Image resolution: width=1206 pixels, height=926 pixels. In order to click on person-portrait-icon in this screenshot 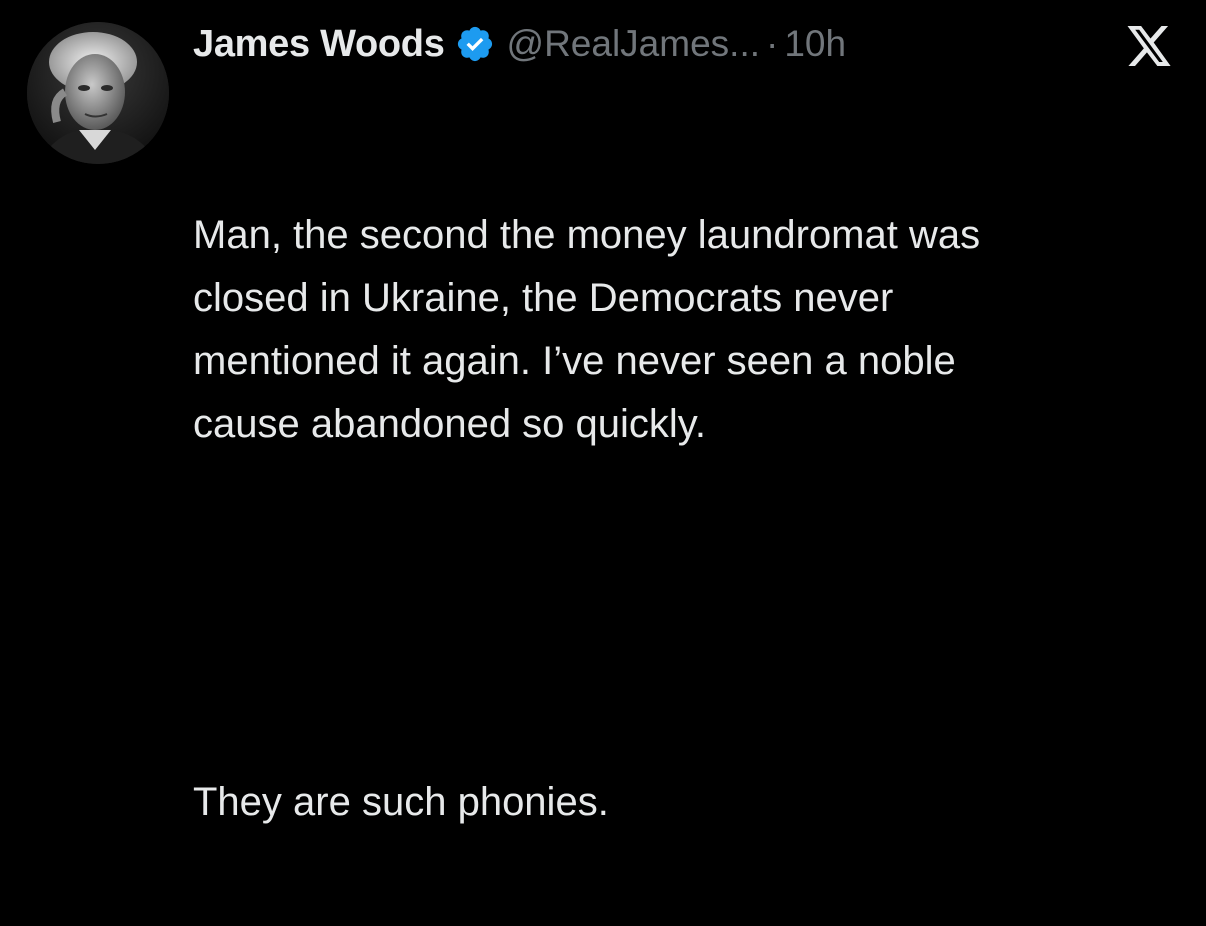, I will do `click(98, 93)`.